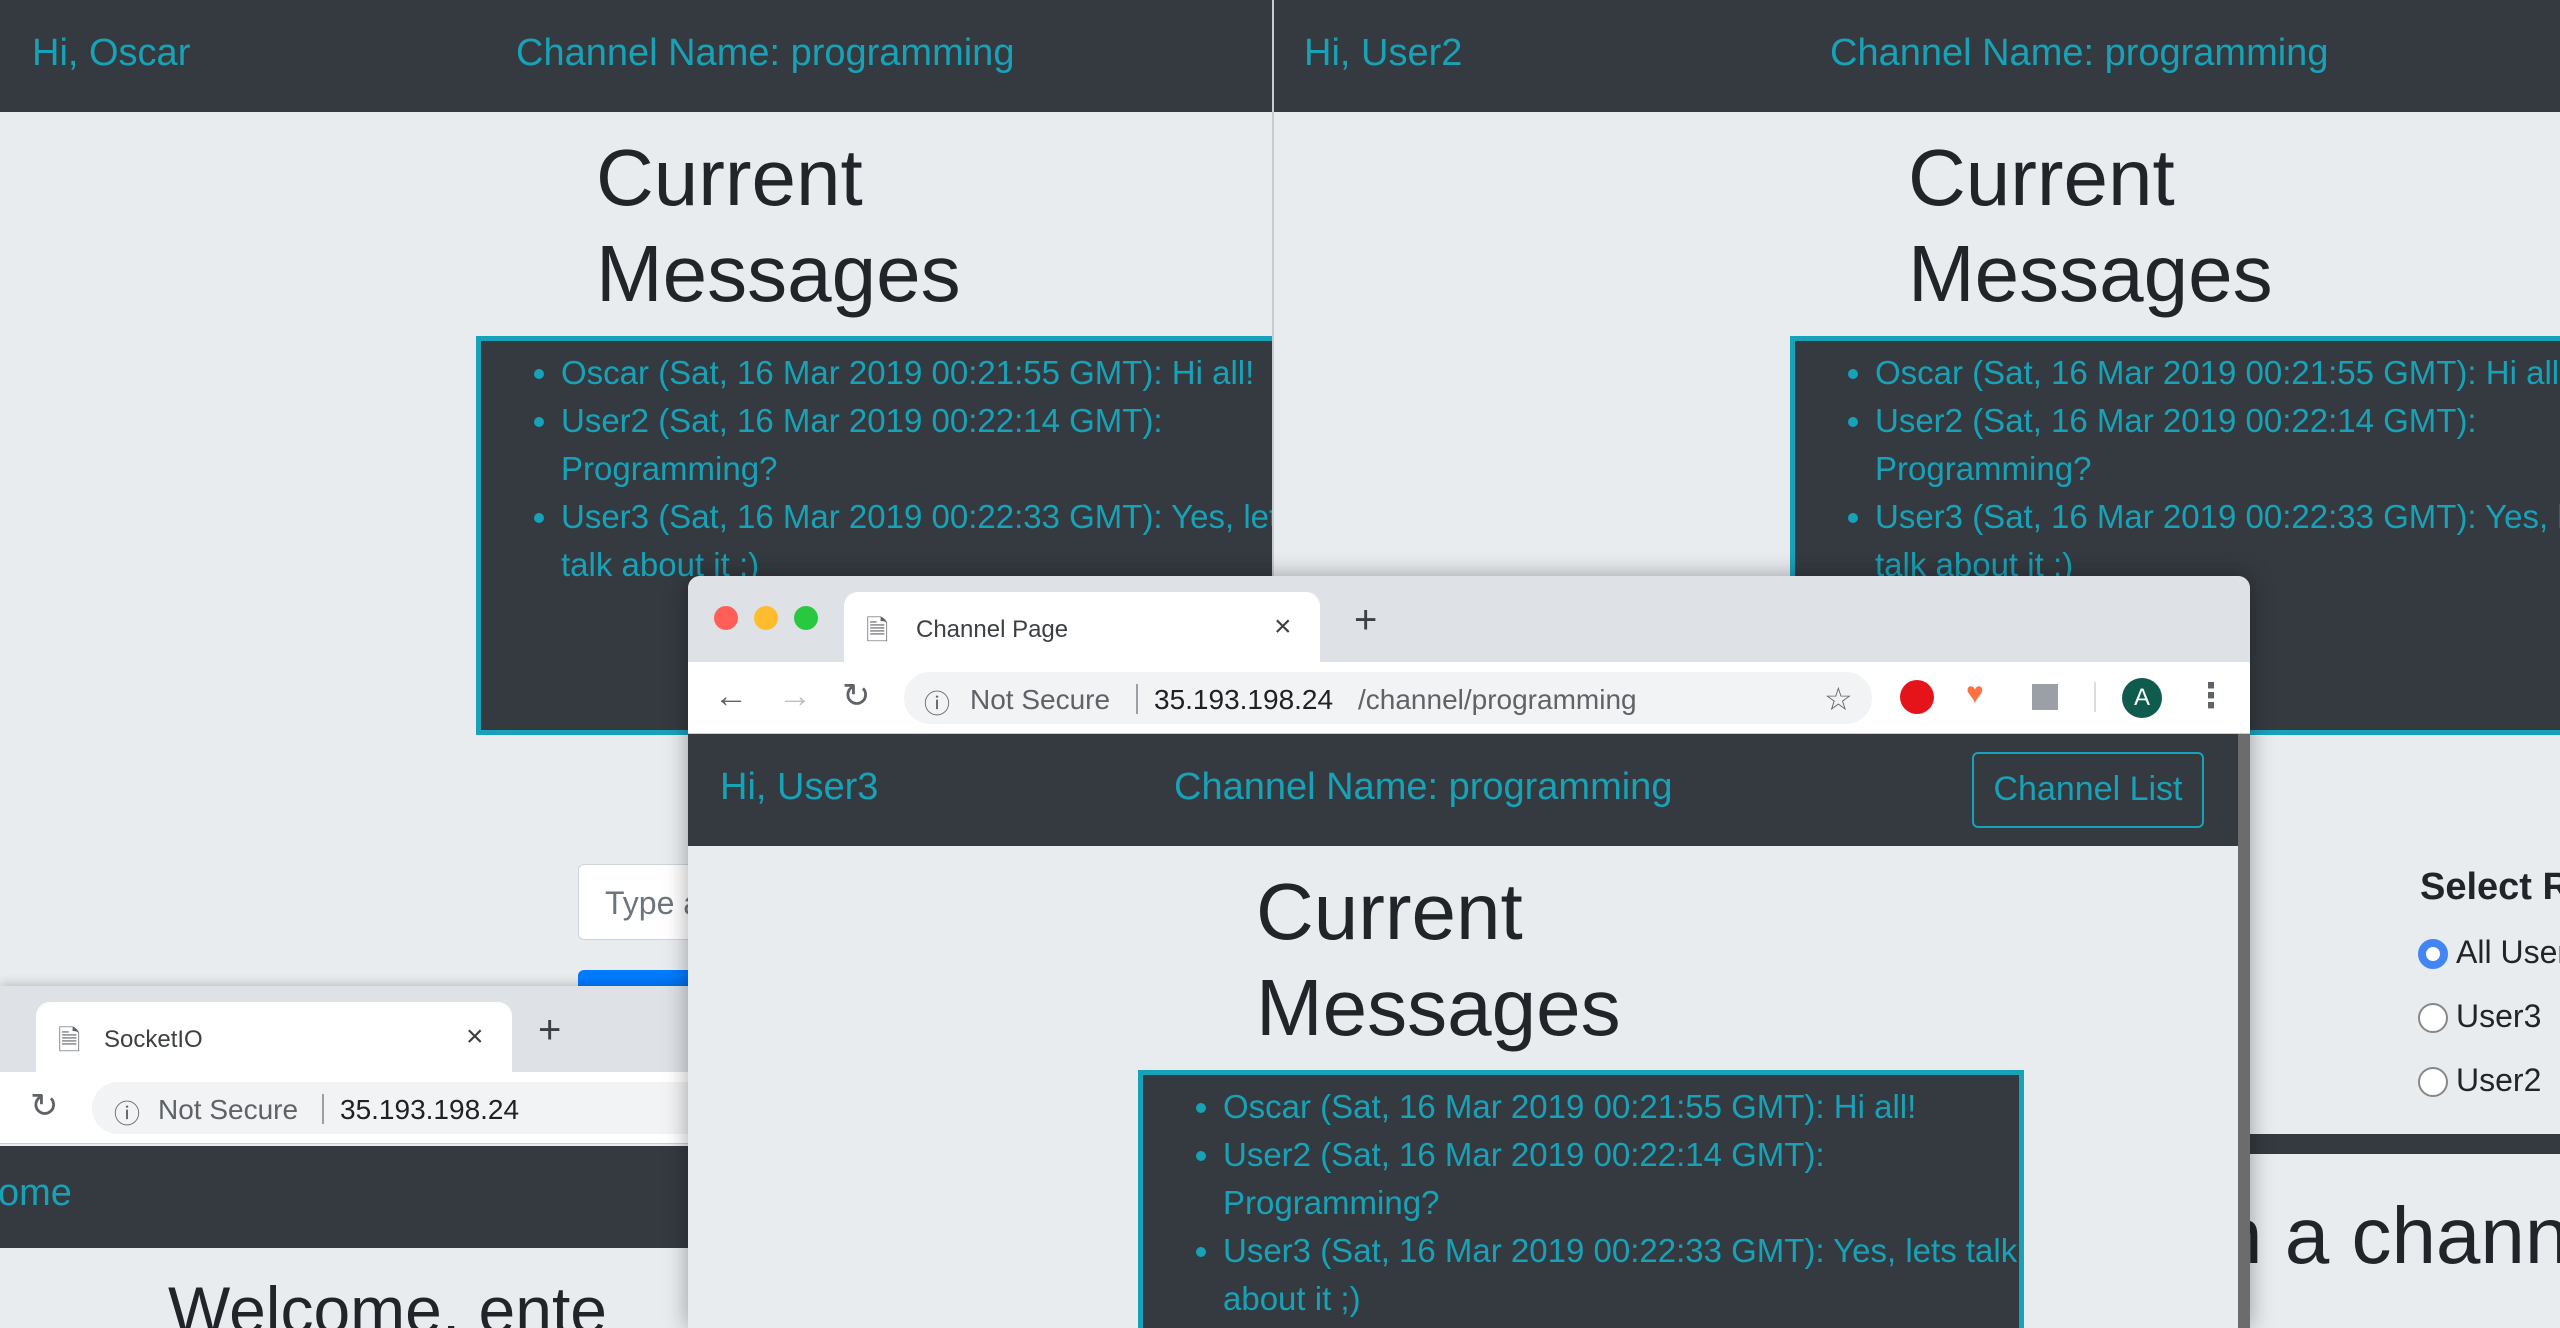 The height and width of the screenshot is (1328, 2560). Describe the element at coordinates (653, 903) in the screenshot. I see `input-placeholder: Type a` at that location.